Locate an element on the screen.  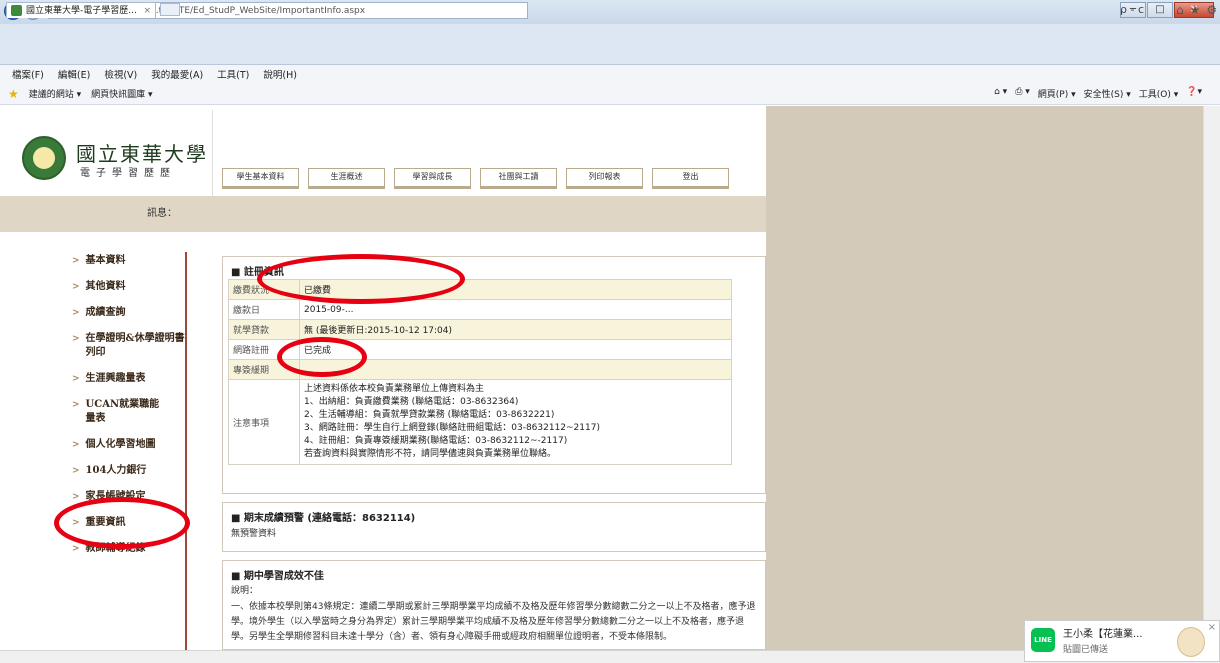
tab-student-basic-info: 學生基本資料 is located at coordinates (260, 178).